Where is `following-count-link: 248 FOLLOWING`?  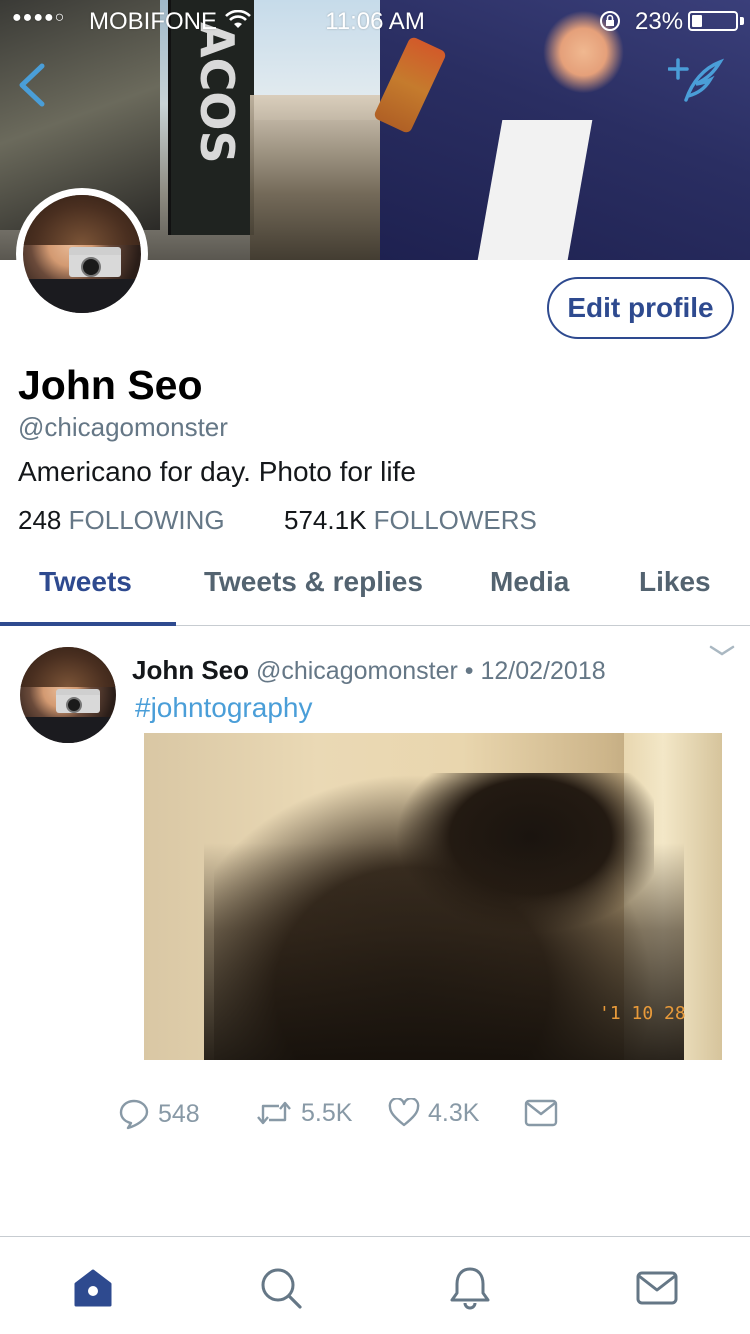
following-count-link: 248 FOLLOWING is located at coordinates (121, 520).